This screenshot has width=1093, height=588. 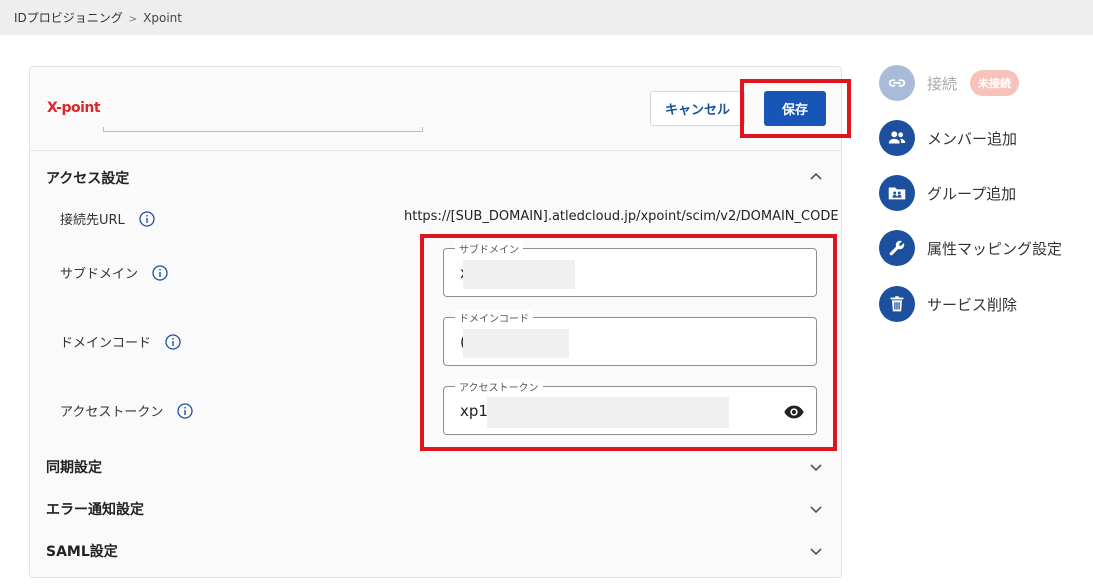 I want to click on token-row-label: アクセストークン, so click(x=127, y=410).